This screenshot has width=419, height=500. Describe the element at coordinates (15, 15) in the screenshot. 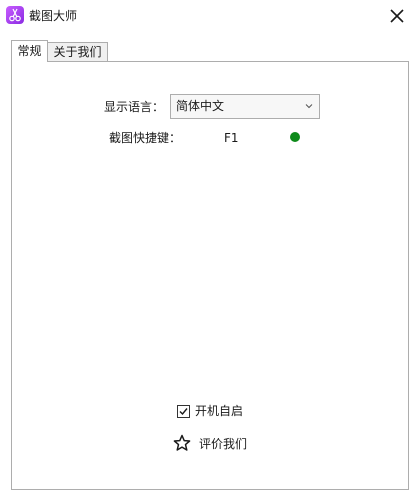

I see `scissors-icon` at that location.